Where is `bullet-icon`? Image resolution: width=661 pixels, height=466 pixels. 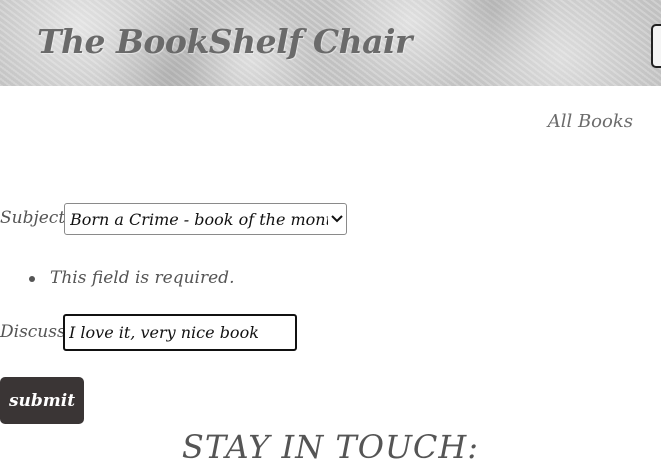 bullet-icon is located at coordinates (32, 279).